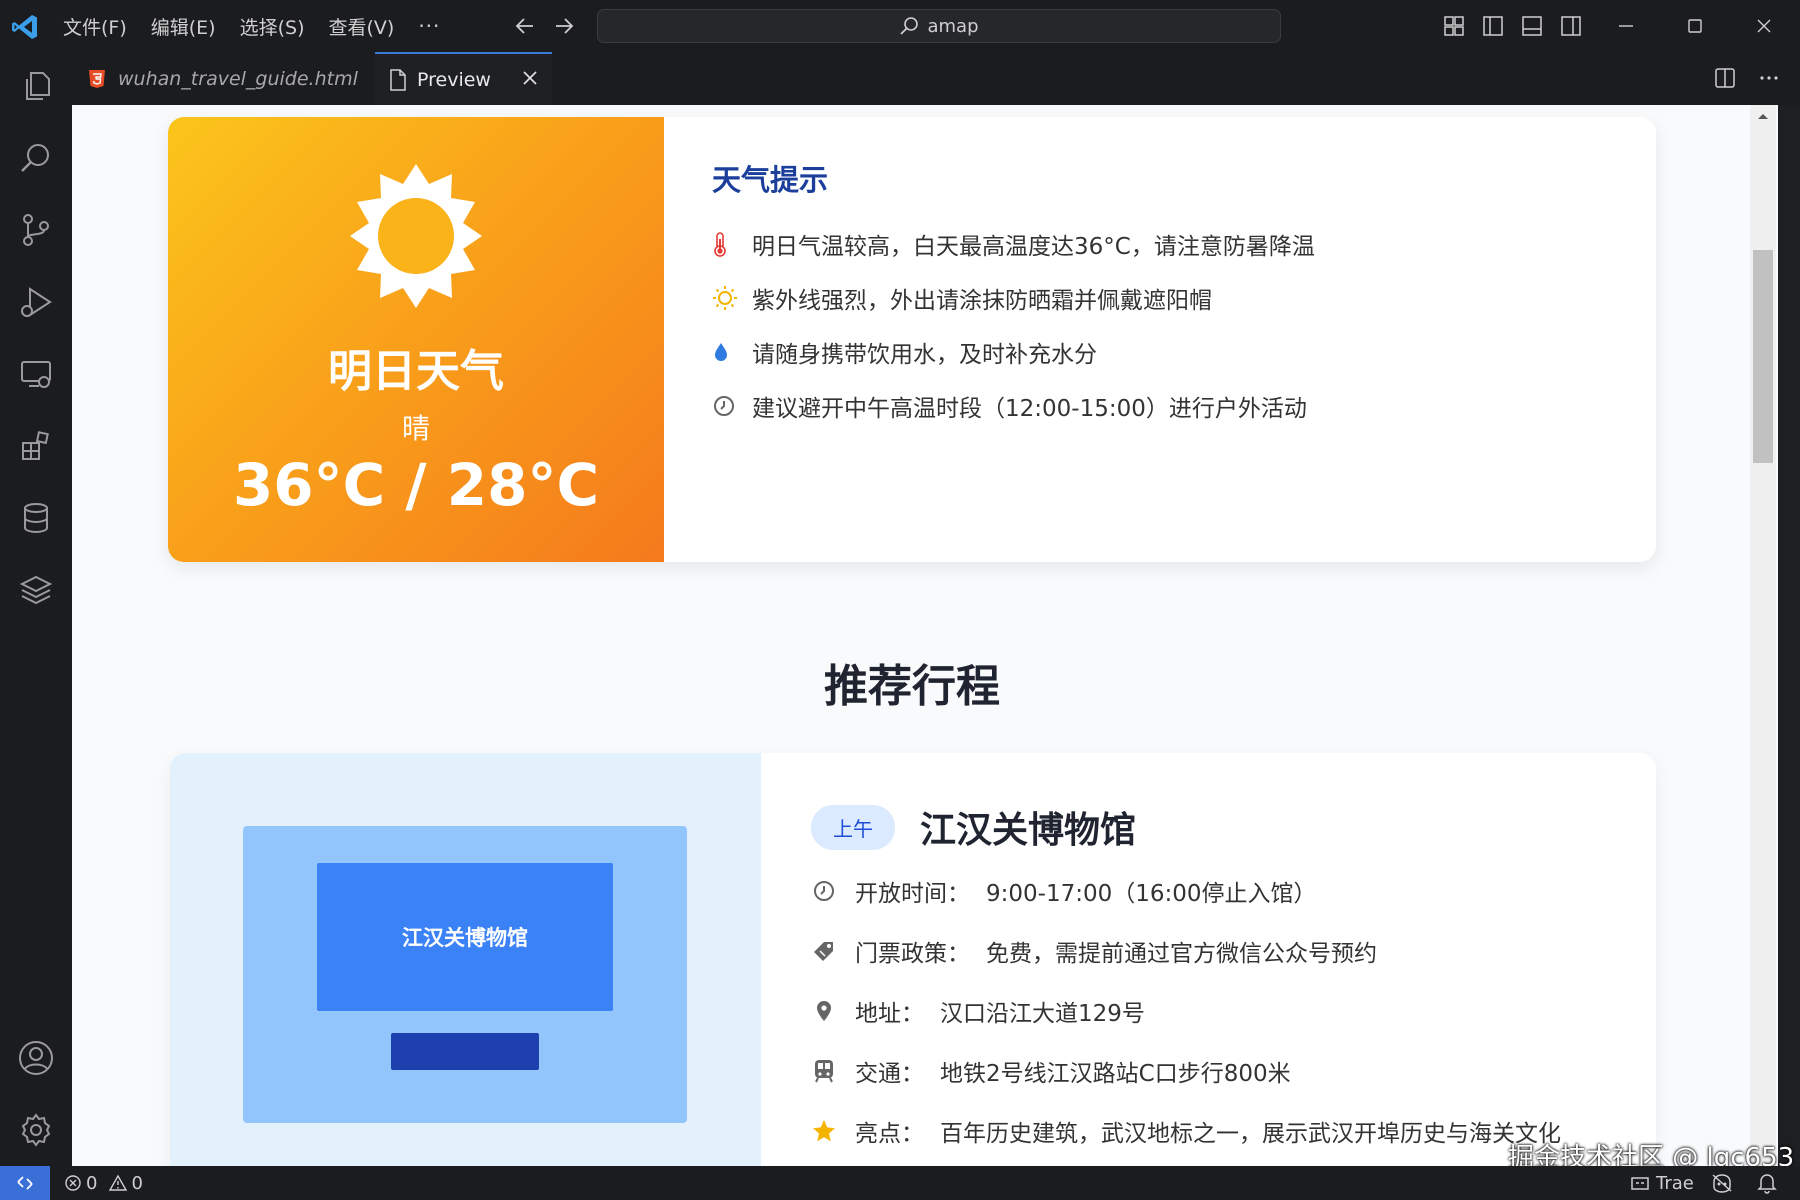 The width and height of the screenshot is (1800, 1200). What do you see at coordinates (272, 26) in the screenshot?
I see `menu-selection: 选择(S)` at bounding box center [272, 26].